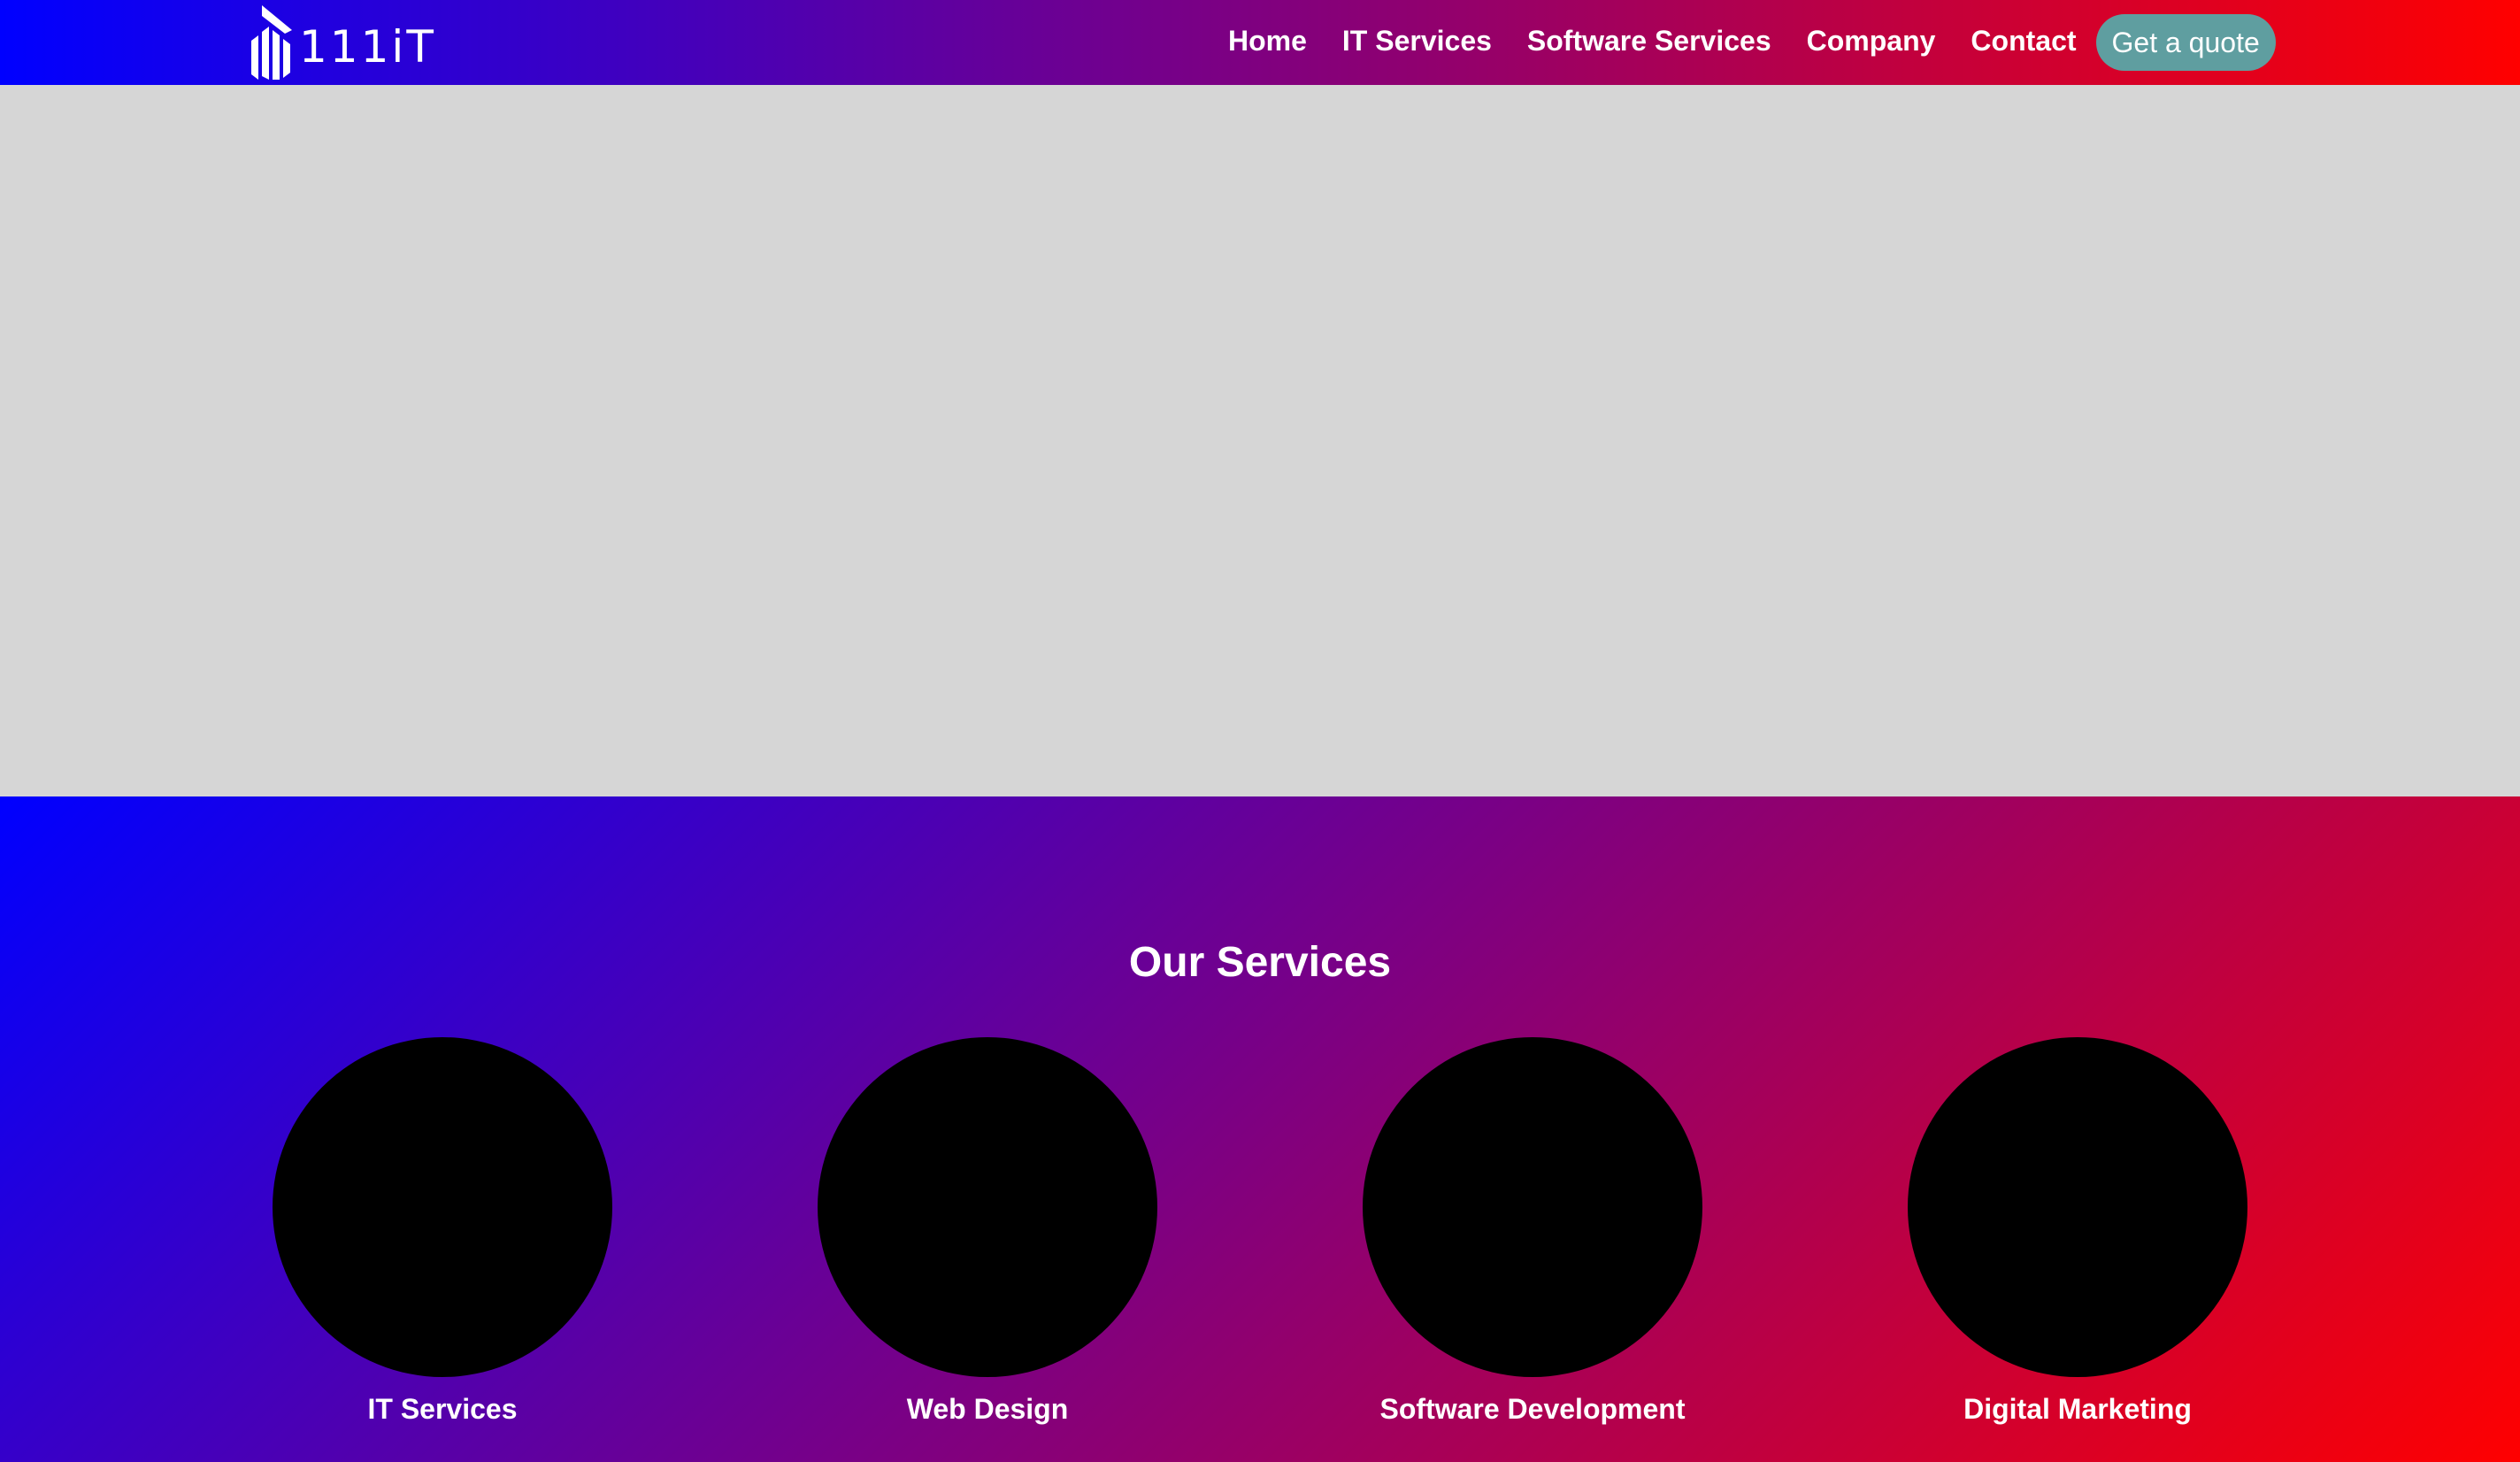 Image resolution: width=2520 pixels, height=1462 pixels. I want to click on service-card-digital-marketing: Digital Marketing, so click(2078, 1231).